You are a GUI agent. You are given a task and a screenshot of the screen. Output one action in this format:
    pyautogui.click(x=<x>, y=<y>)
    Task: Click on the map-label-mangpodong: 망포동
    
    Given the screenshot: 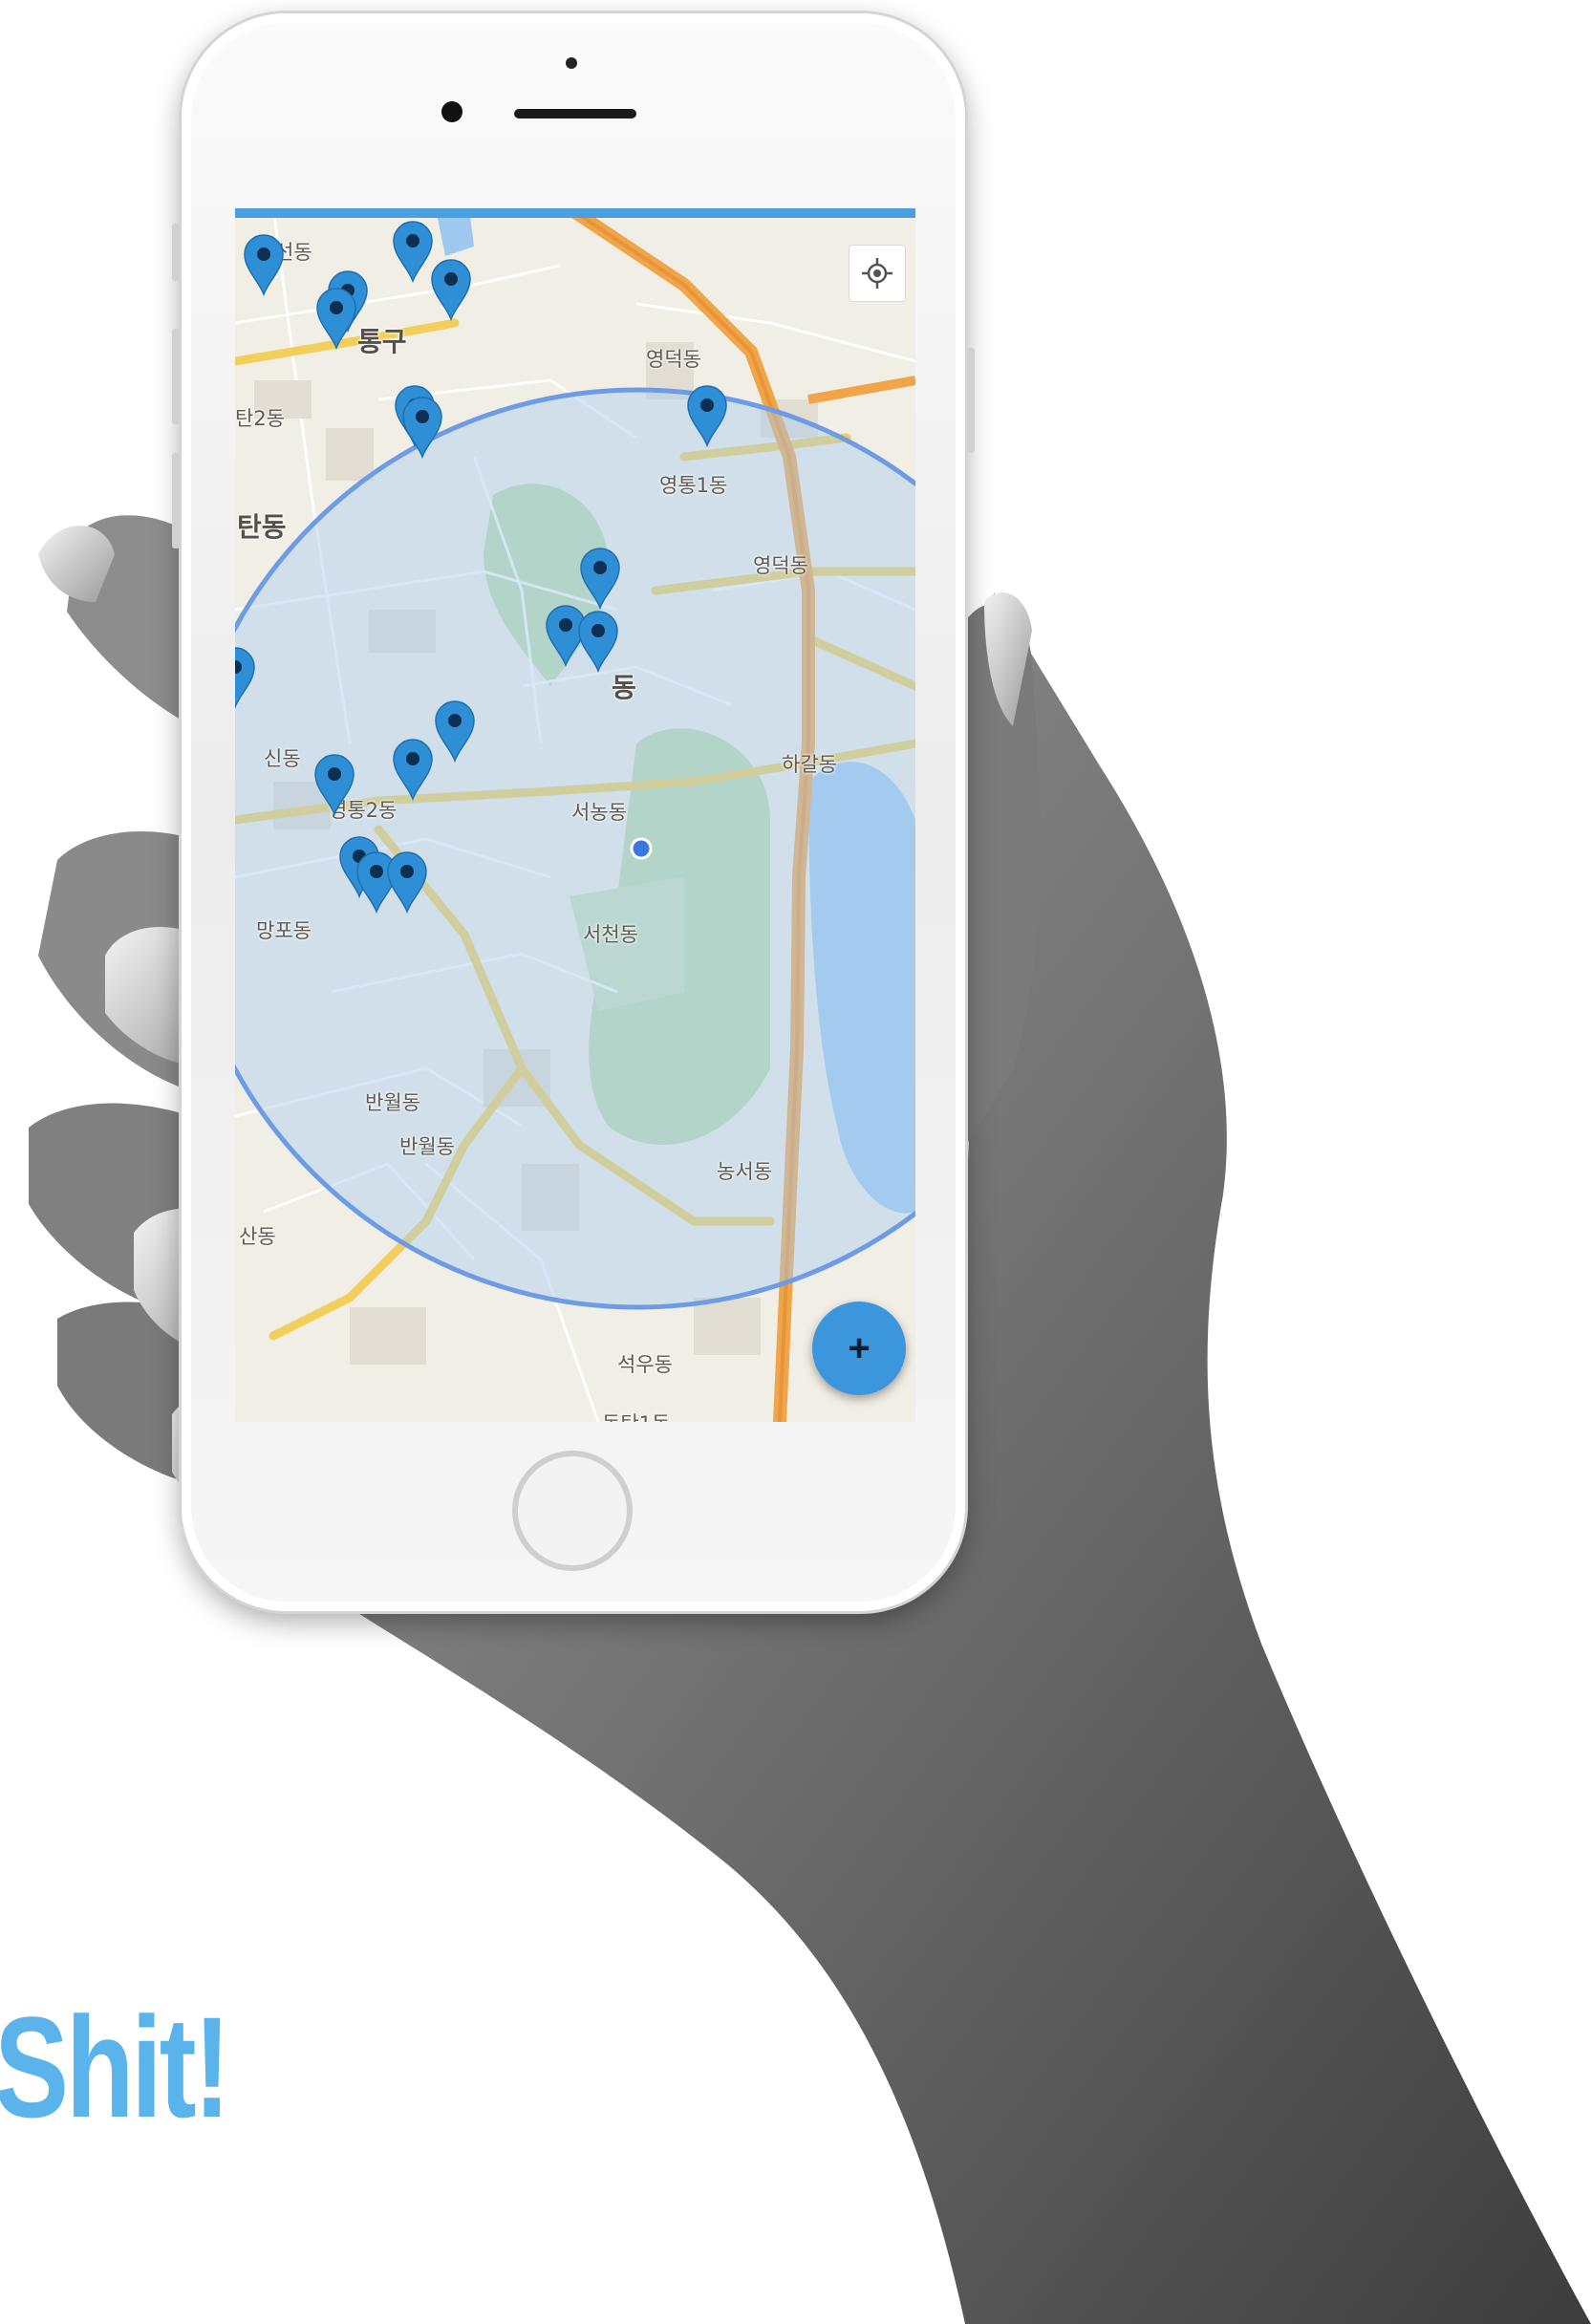 What is the action you would take?
    pyautogui.click(x=284, y=930)
    